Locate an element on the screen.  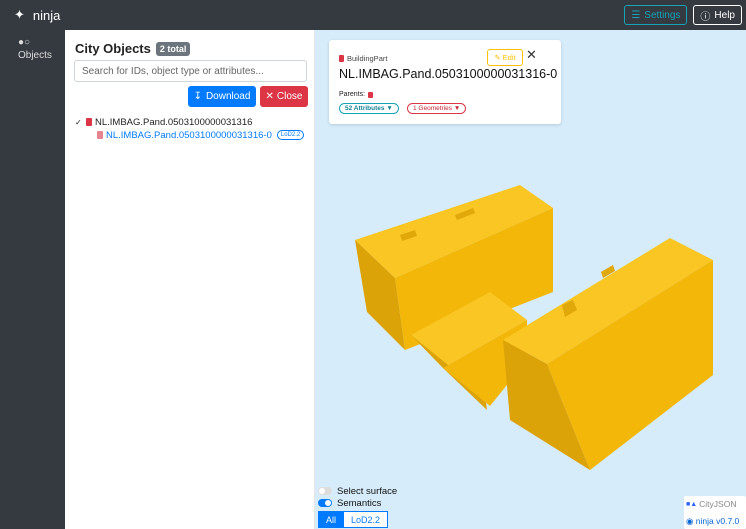
lod-tabs: All LoD2.2 is located at coordinates (353, 519).